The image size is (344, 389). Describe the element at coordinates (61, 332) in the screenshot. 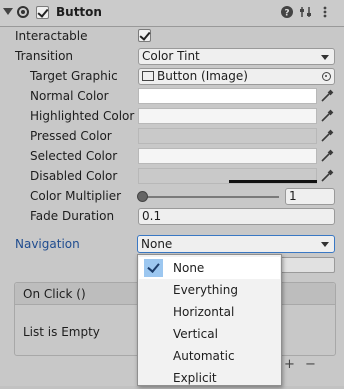

I see `list-empty-text: List is Empty` at that location.